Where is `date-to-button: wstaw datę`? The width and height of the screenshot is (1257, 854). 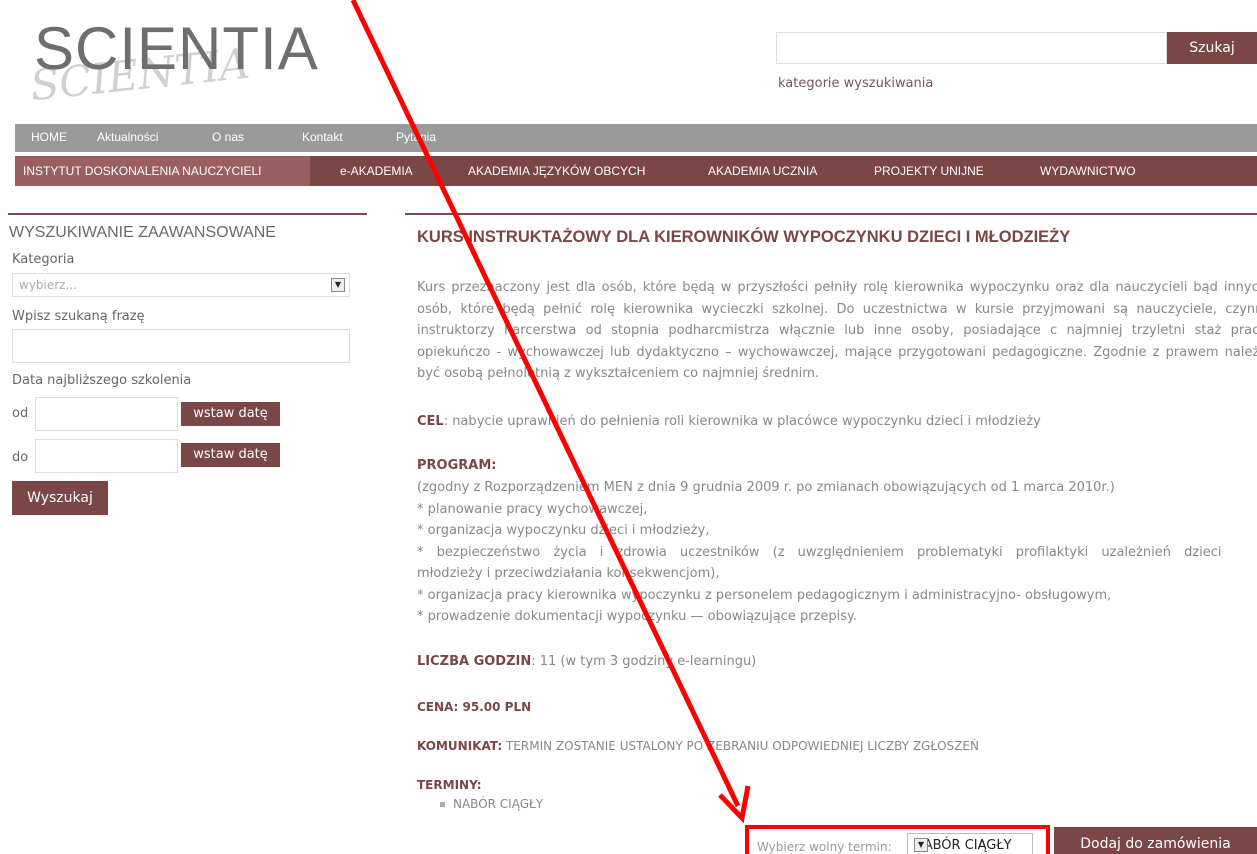 date-to-button: wstaw datę is located at coordinates (230, 455).